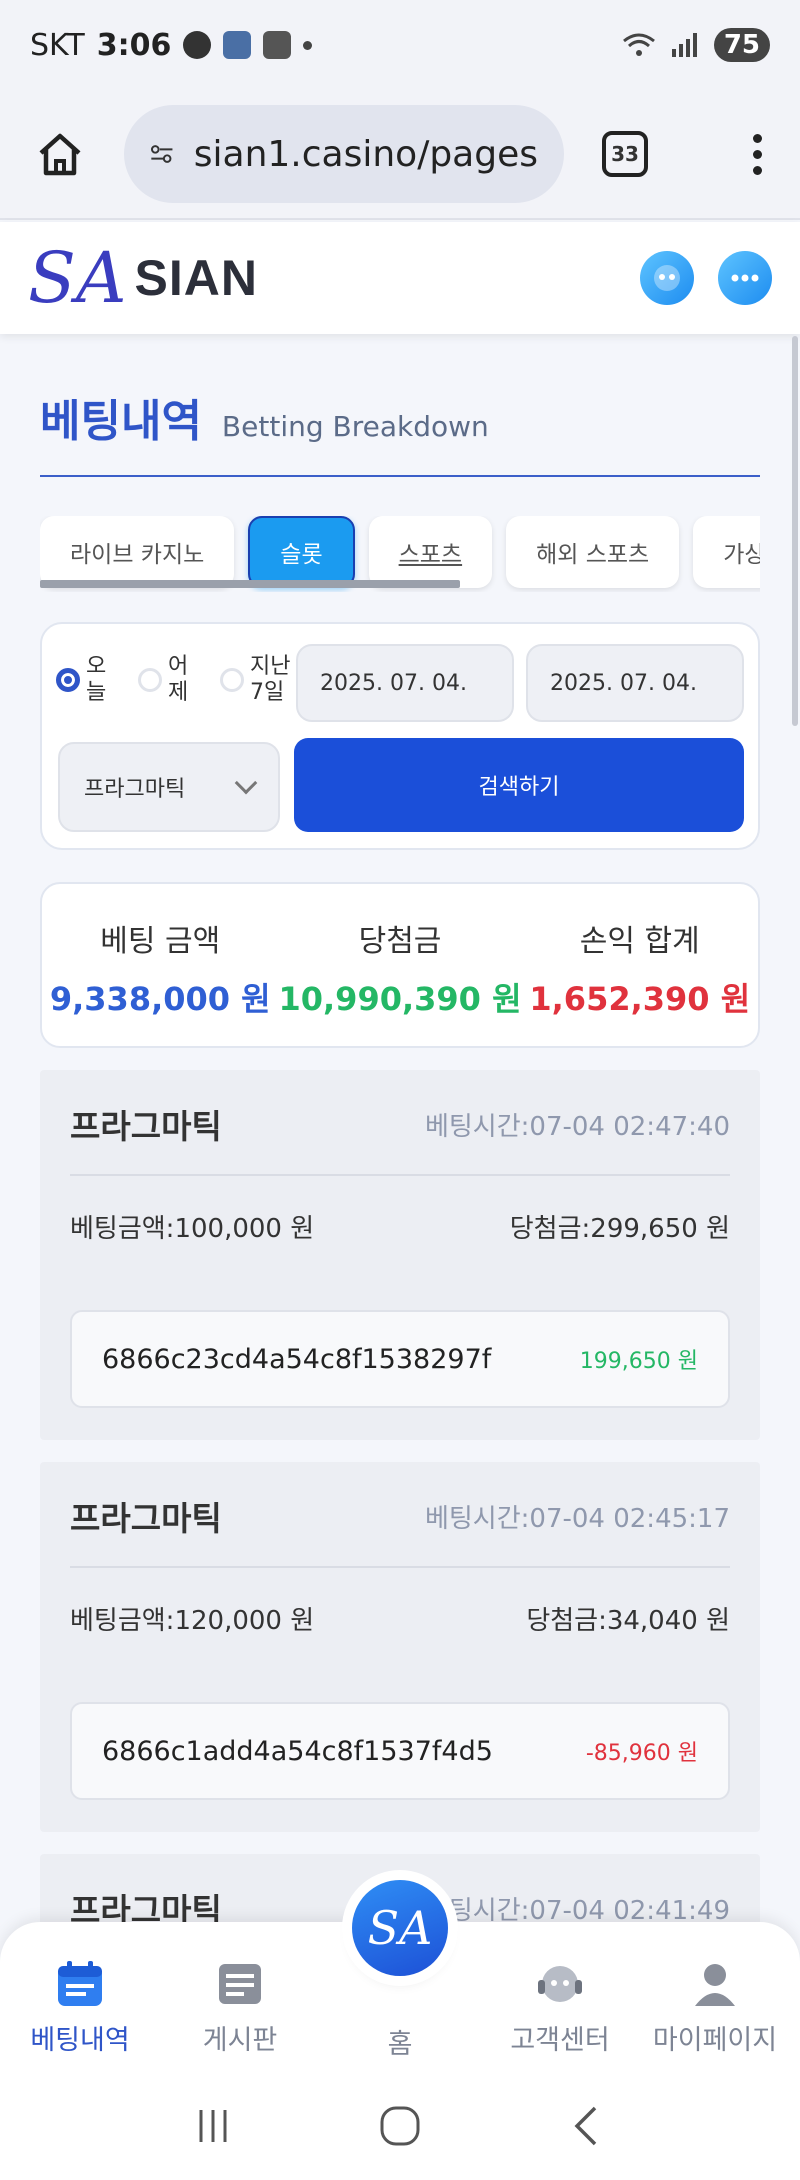  I want to click on calendar-icon, so click(80, 1983).